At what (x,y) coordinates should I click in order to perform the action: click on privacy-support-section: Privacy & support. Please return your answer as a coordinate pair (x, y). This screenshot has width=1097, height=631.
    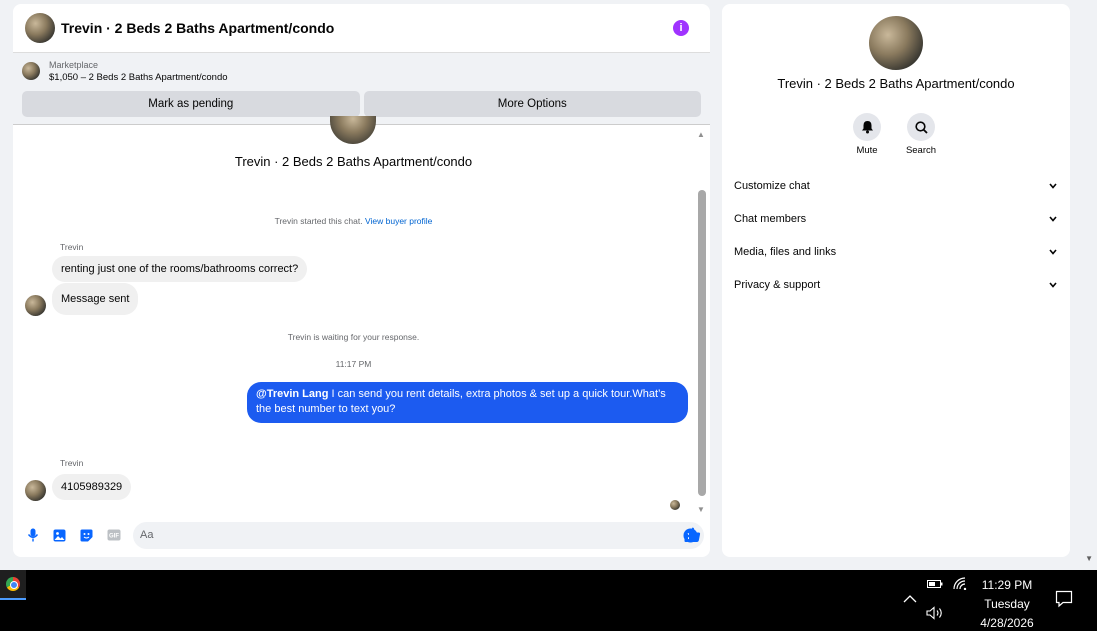
    Looking at the image, I should click on (896, 284).